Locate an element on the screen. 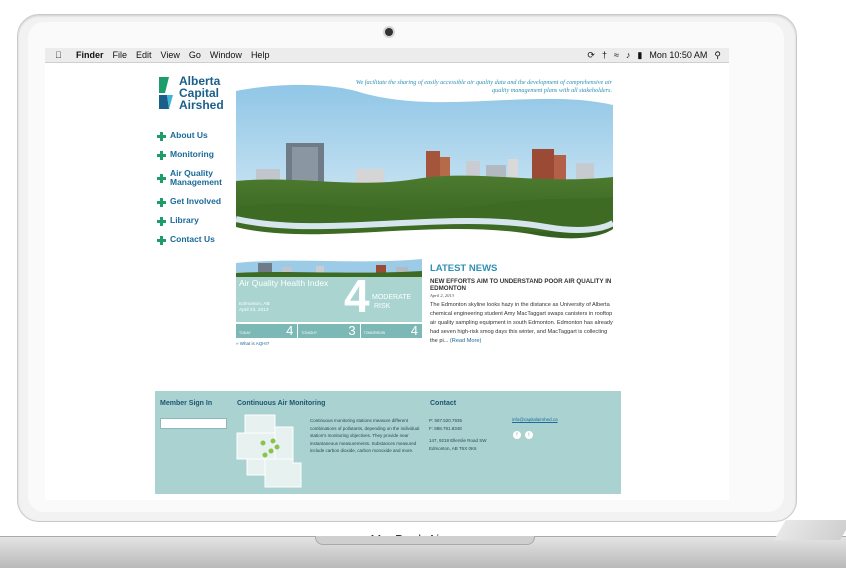 The image size is (846, 568). nav-label: Contact Us is located at coordinates (192, 239).